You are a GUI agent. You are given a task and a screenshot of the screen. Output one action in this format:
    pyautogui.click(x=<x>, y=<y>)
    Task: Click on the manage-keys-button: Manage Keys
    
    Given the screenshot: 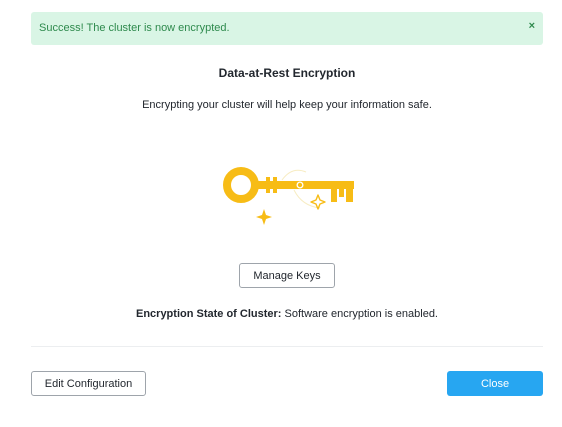 What is the action you would take?
    pyautogui.click(x=287, y=275)
    